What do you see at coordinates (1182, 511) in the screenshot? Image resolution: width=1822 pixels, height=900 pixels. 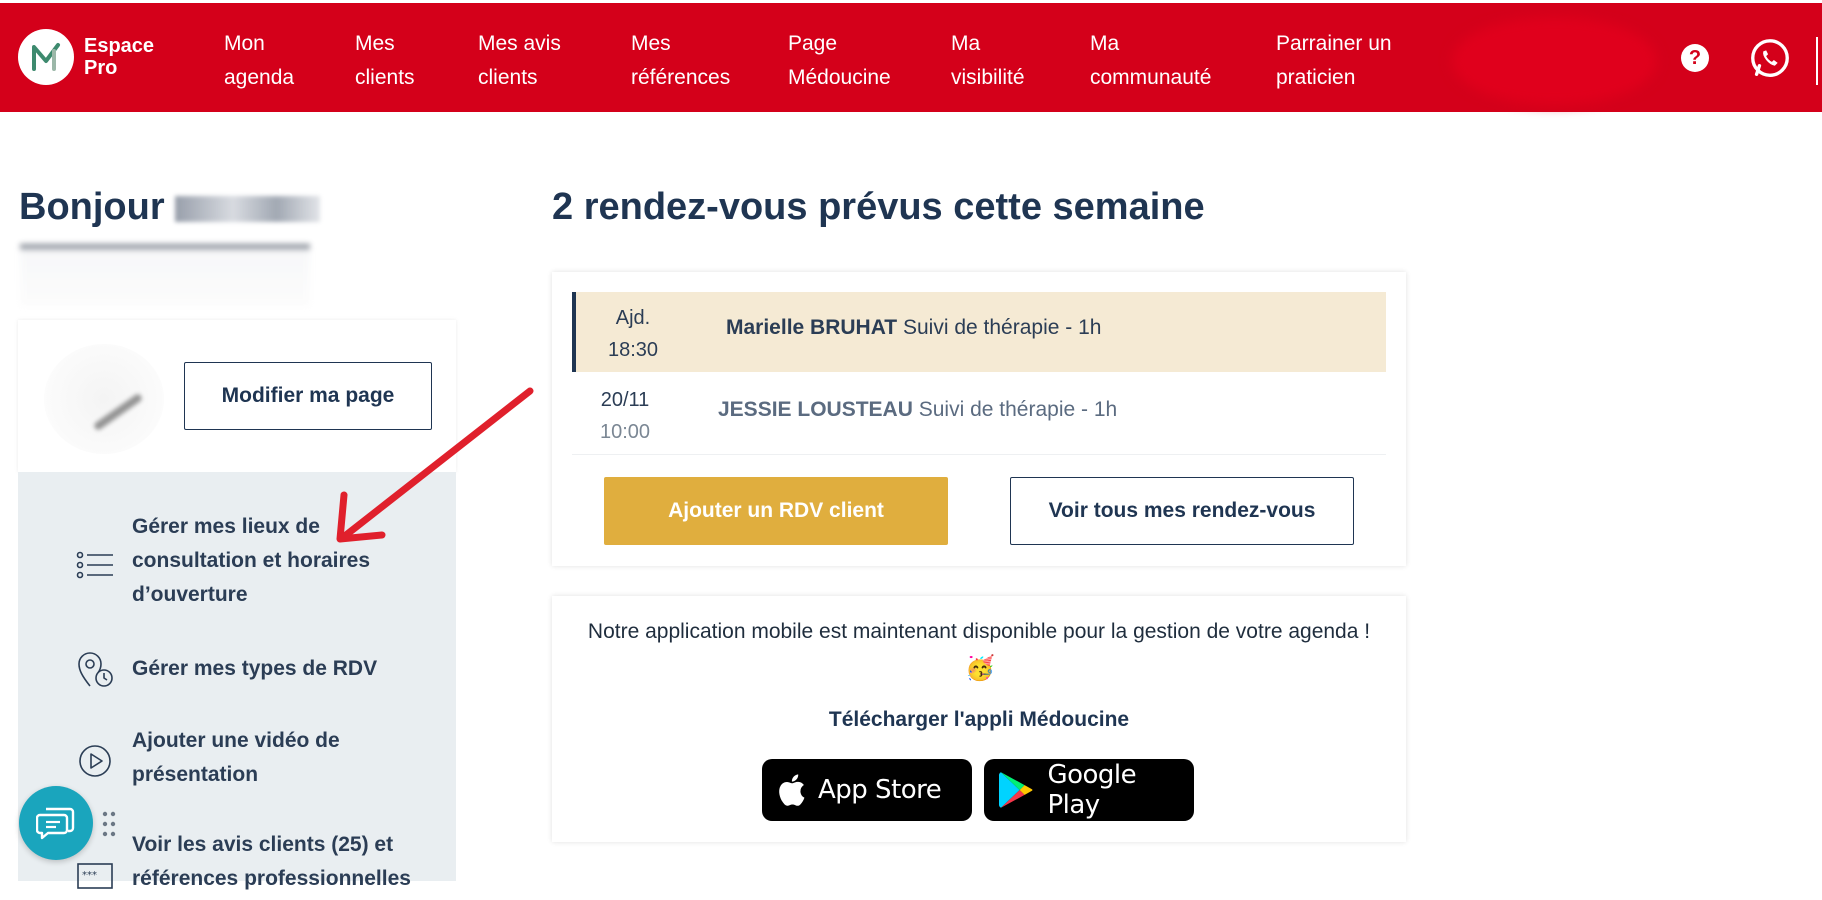 I see `view-all-appointments-button: Voir tous mes rendez-vous` at bounding box center [1182, 511].